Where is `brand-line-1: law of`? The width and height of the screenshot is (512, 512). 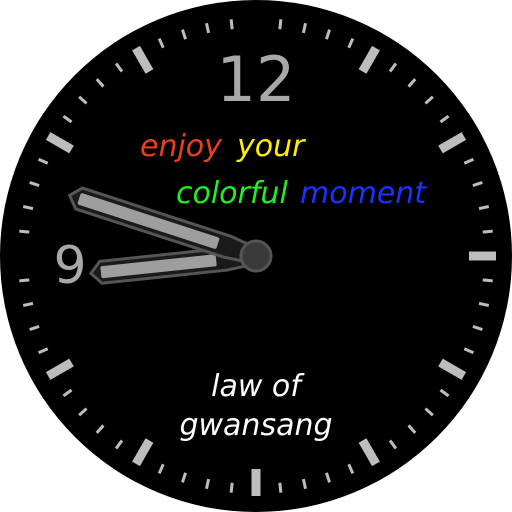 brand-line-1: law of is located at coordinates (258, 386).